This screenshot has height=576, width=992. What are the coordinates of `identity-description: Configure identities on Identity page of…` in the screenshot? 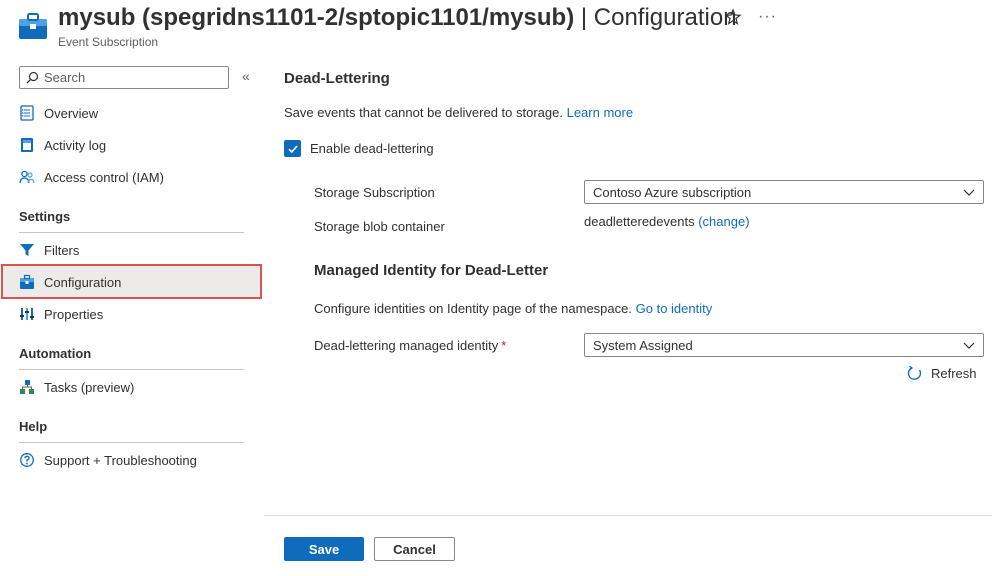 It's located at (513, 308).